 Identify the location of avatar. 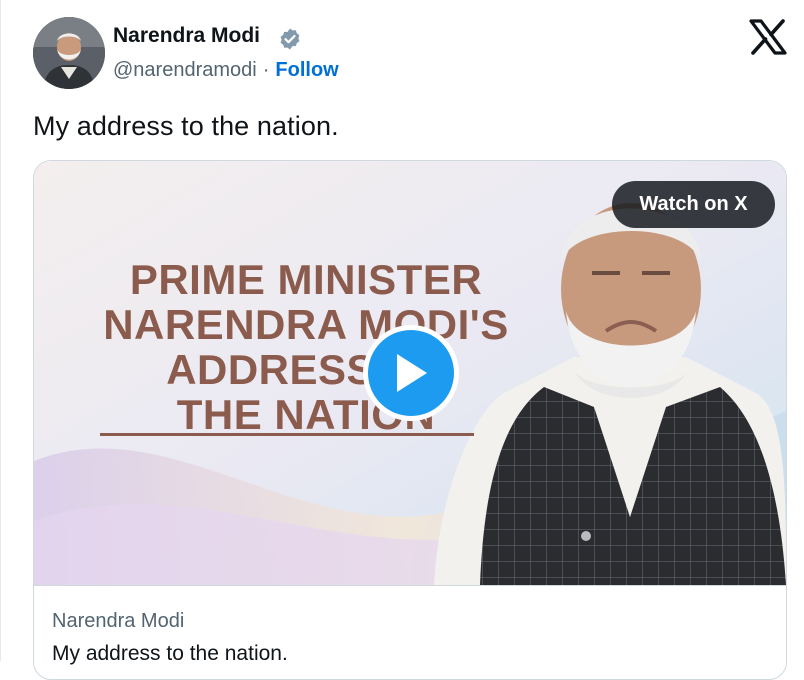
(69, 53).